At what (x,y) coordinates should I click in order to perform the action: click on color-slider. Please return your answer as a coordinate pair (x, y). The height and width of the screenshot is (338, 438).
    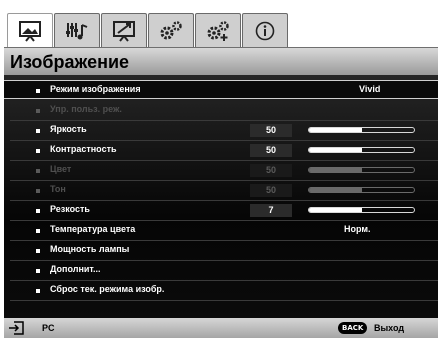
    Looking at the image, I should click on (361, 170).